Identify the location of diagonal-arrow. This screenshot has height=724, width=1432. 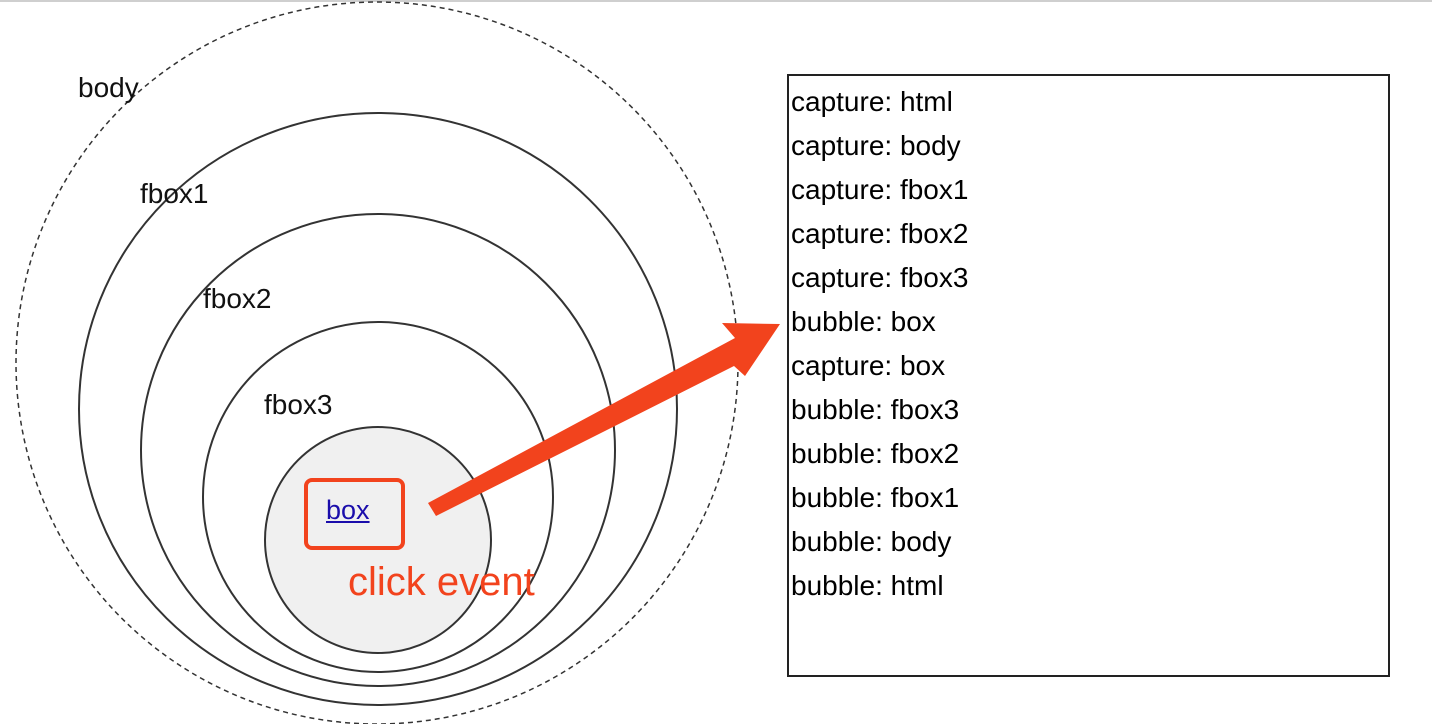
(604, 419).